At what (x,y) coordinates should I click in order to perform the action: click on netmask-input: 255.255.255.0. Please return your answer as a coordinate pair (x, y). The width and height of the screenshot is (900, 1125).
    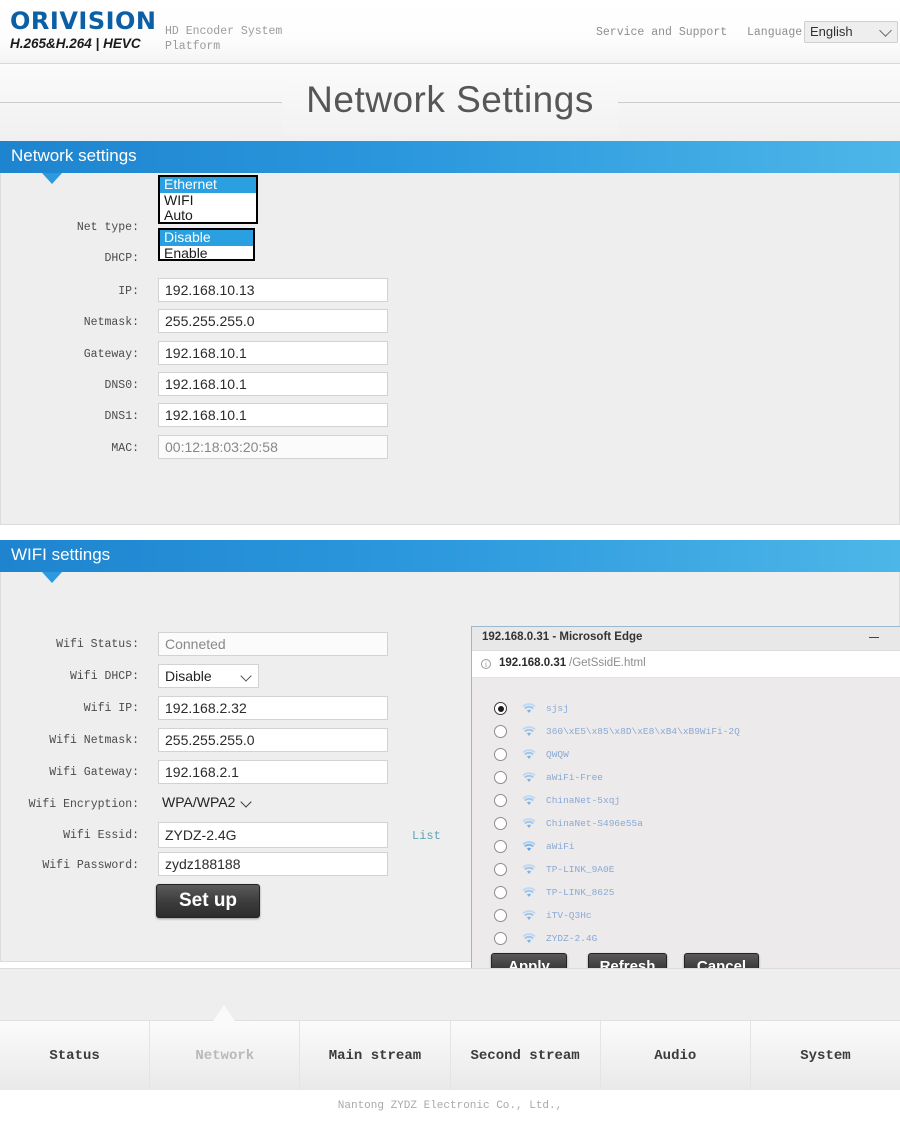
    Looking at the image, I should click on (273, 321).